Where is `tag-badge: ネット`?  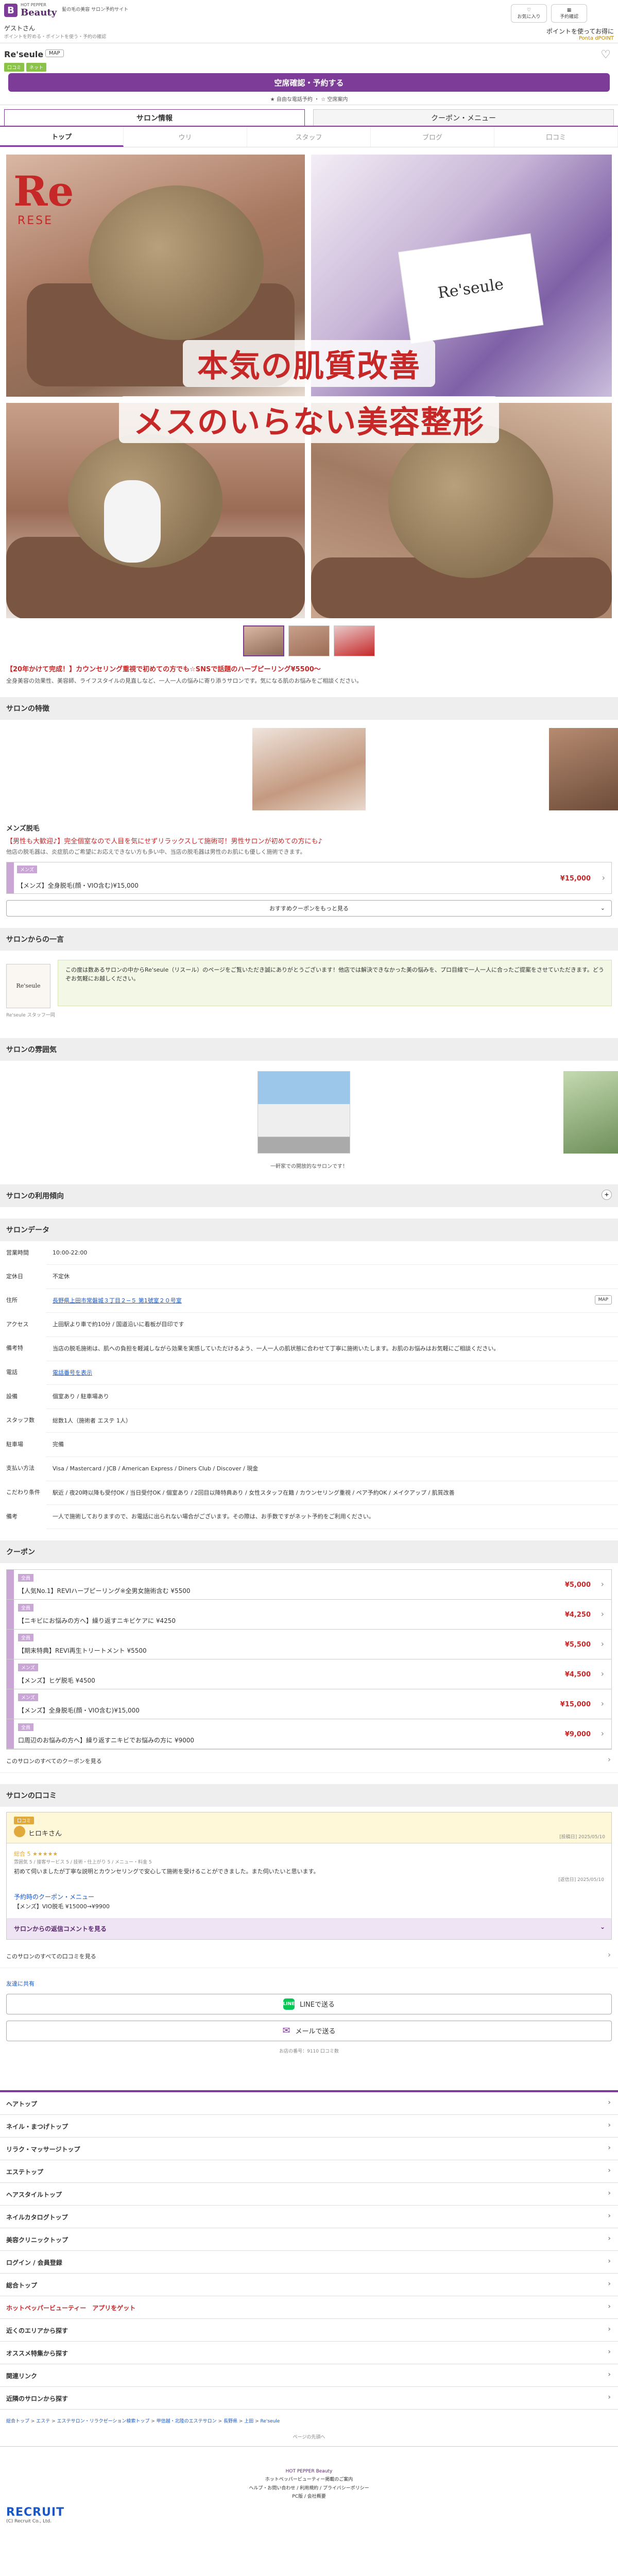 tag-badge: ネット is located at coordinates (36, 67).